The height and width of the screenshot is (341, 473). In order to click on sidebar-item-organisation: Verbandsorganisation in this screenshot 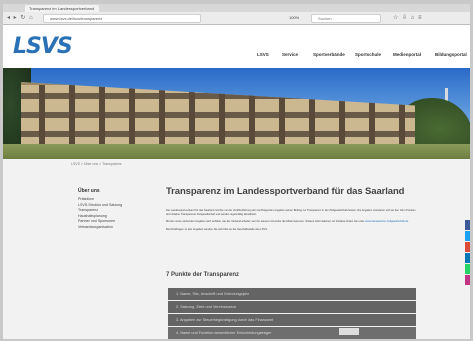, I will do `click(118, 228)`.